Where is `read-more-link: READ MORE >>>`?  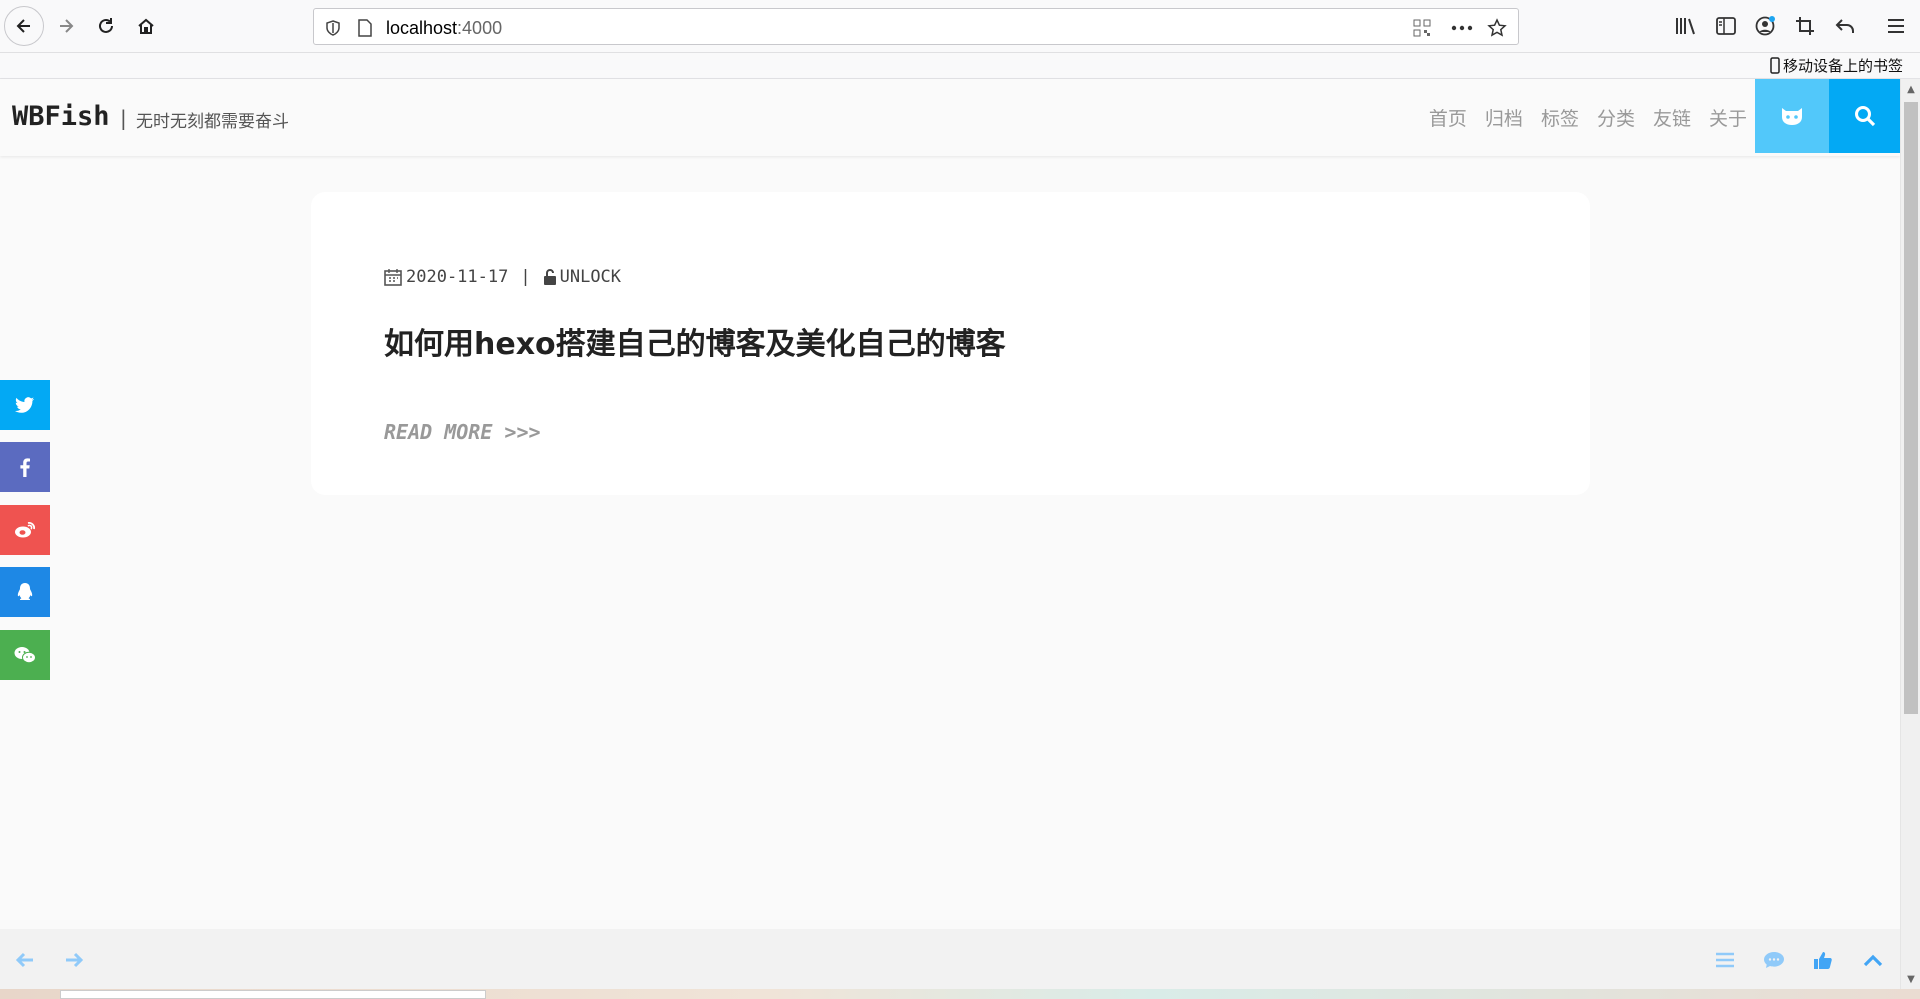
read-more-link: READ MORE >>> is located at coordinates (462, 432).